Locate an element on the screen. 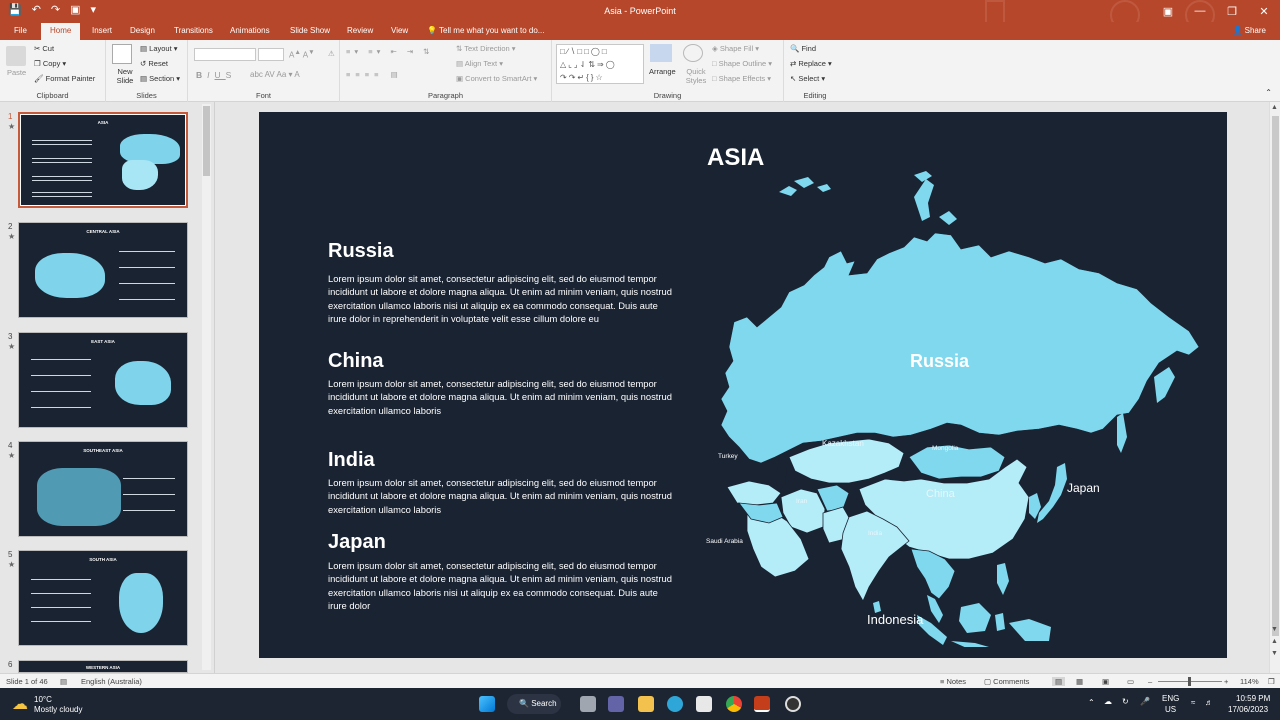 This screenshot has height=720, width=1280. font-grow-icon: A▲ A▼ is located at coordinates (302, 54).